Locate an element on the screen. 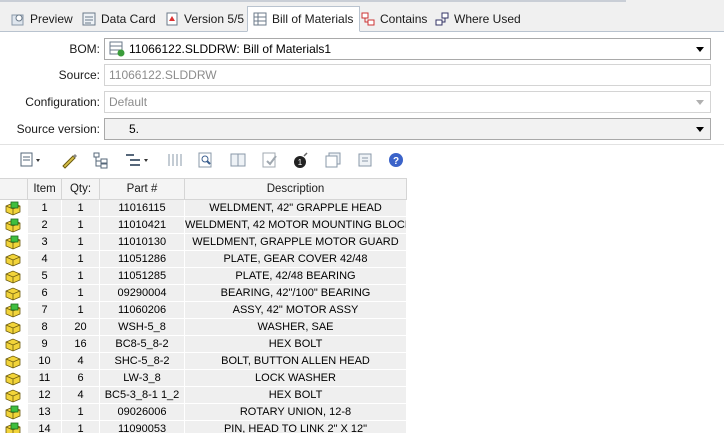 This screenshot has width=724, height=433. bom-icon is located at coordinates (260, 19).